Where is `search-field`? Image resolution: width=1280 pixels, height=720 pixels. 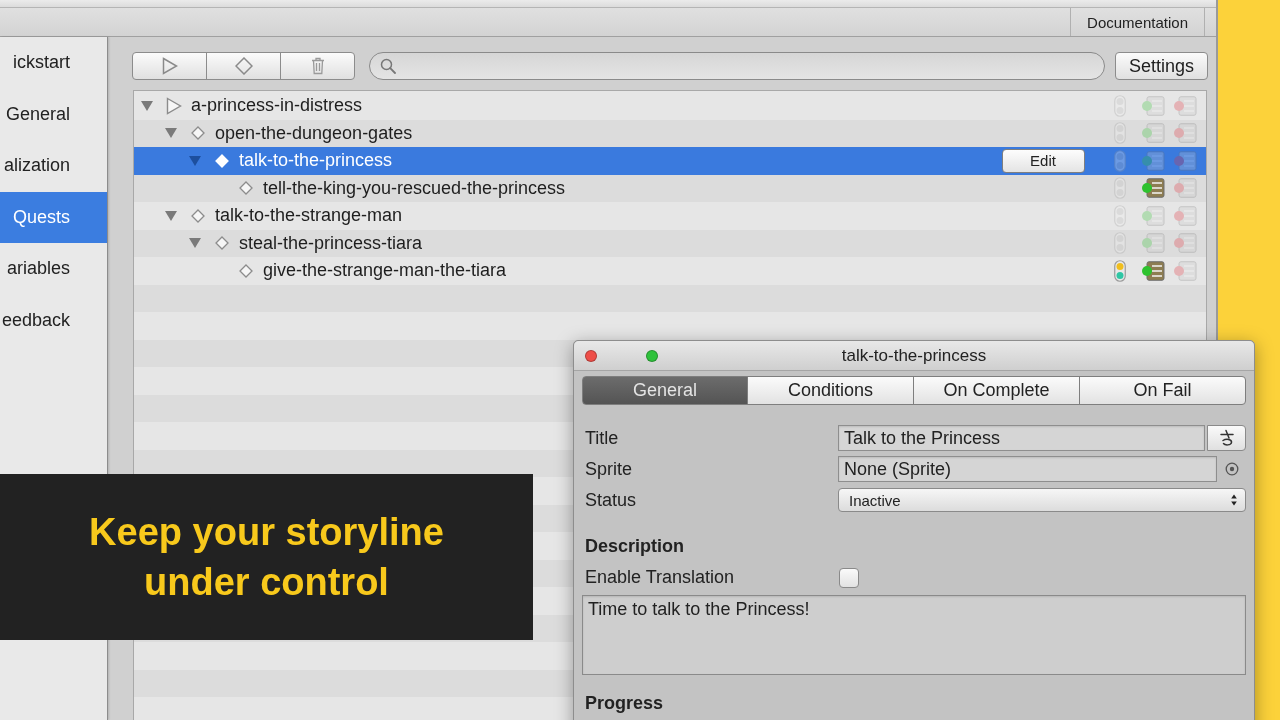
search-field is located at coordinates (737, 66).